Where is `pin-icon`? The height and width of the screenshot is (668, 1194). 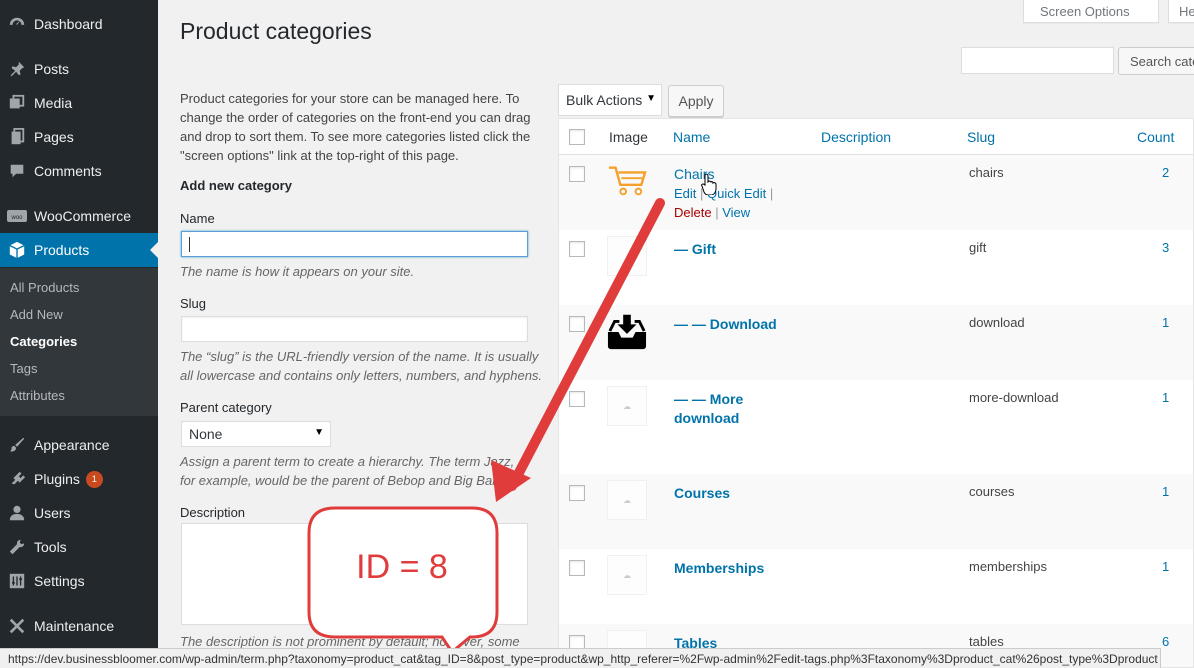
pin-icon is located at coordinates (17, 69).